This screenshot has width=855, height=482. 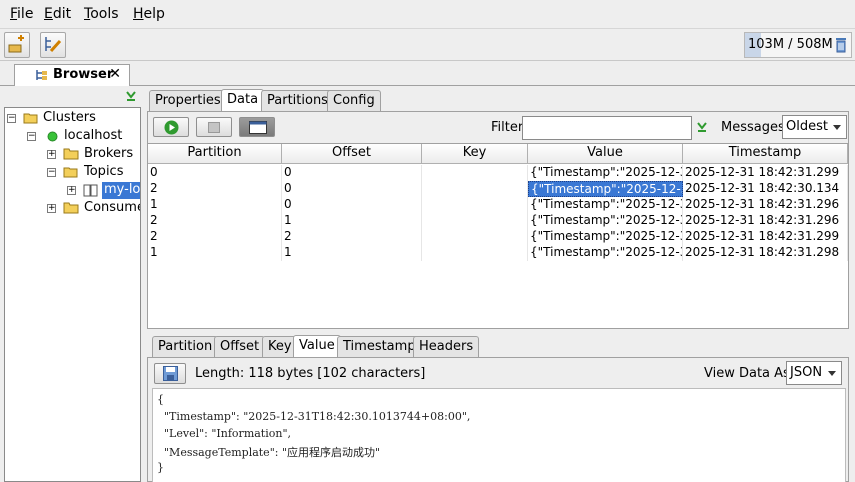 What do you see at coordinates (121, 190) in the screenshot?
I see `tree-label-my-log: my-log` at bounding box center [121, 190].